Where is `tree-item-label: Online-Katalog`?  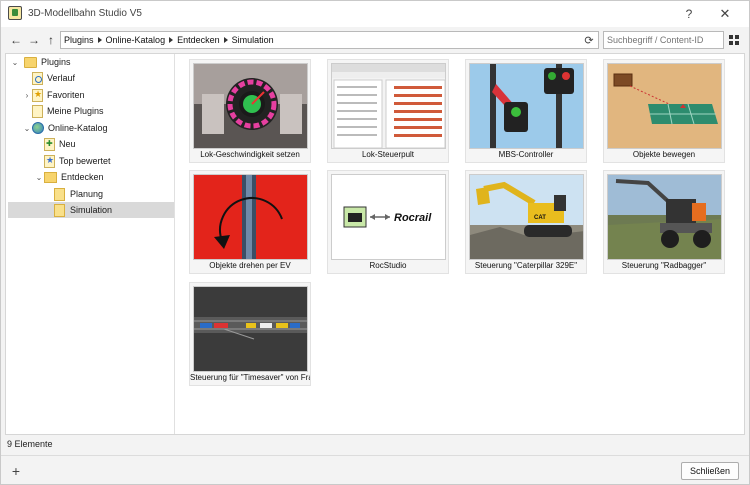
tree-item-label: Online-Katalog is located at coordinates (78, 128).